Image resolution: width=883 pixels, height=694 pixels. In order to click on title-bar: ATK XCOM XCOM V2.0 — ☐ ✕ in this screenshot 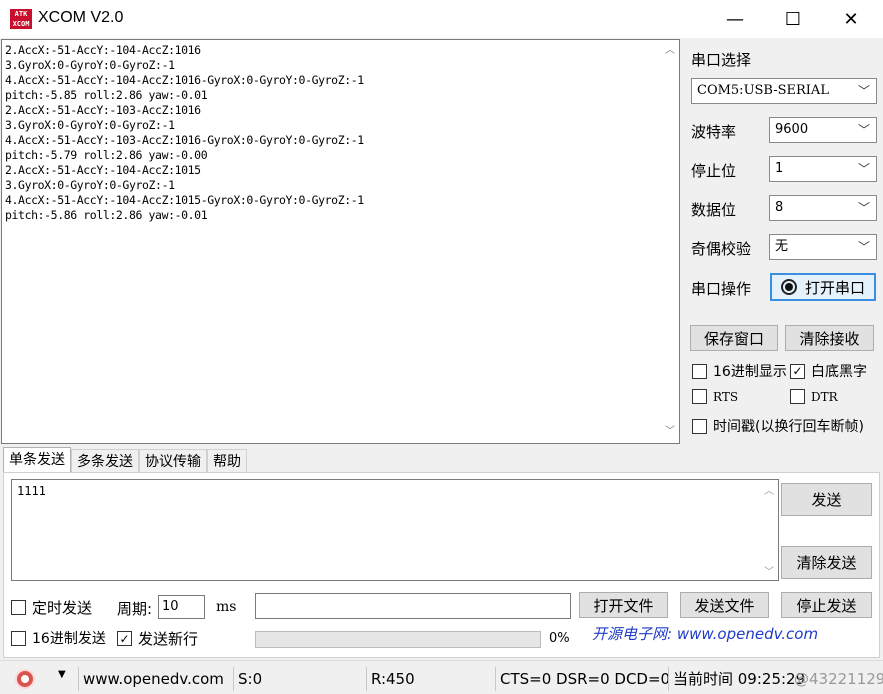, I will do `click(441, 19)`.